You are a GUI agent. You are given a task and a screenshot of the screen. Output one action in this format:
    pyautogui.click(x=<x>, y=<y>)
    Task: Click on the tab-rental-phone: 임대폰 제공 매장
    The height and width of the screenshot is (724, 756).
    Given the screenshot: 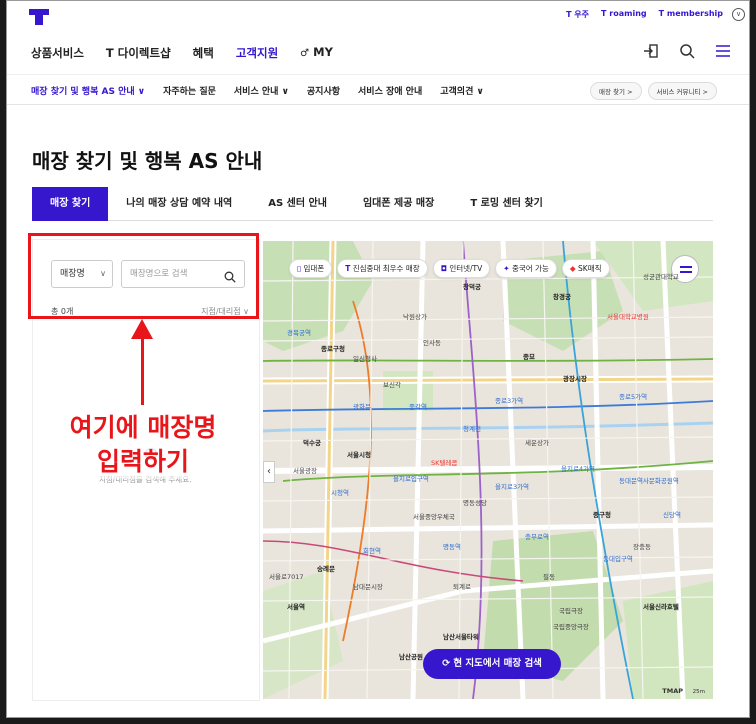 What is the action you would take?
    pyautogui.click(x=398, y=204)
    